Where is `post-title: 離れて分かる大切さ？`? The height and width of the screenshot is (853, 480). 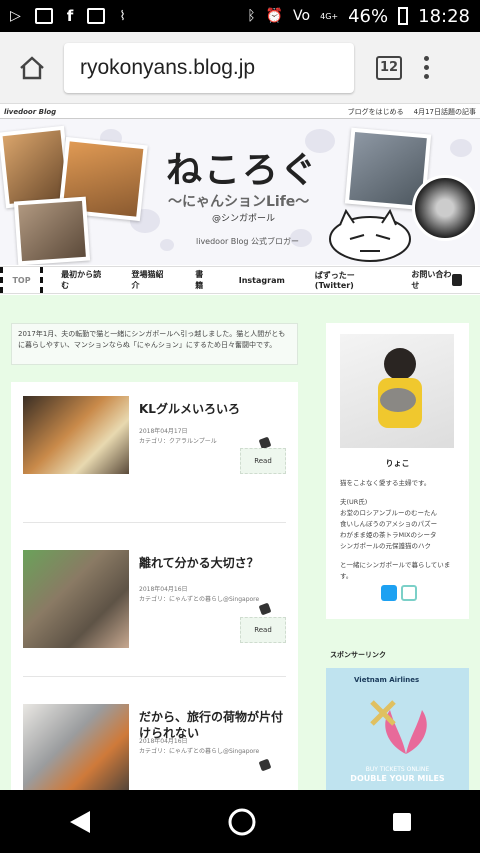
post-title: 離れて分かる大切さ？ is located at coordinates (214, 564).